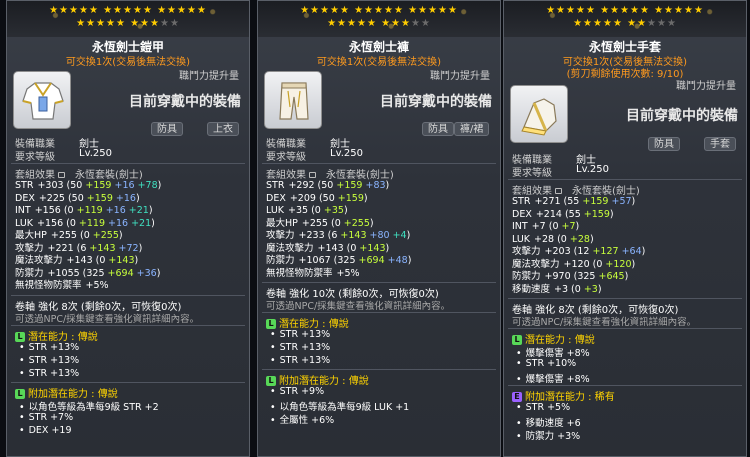 The height and width of the screenshot is (457, 750). I want to click on stat-line: LUK +28 (0 +28), so click(553, 240).